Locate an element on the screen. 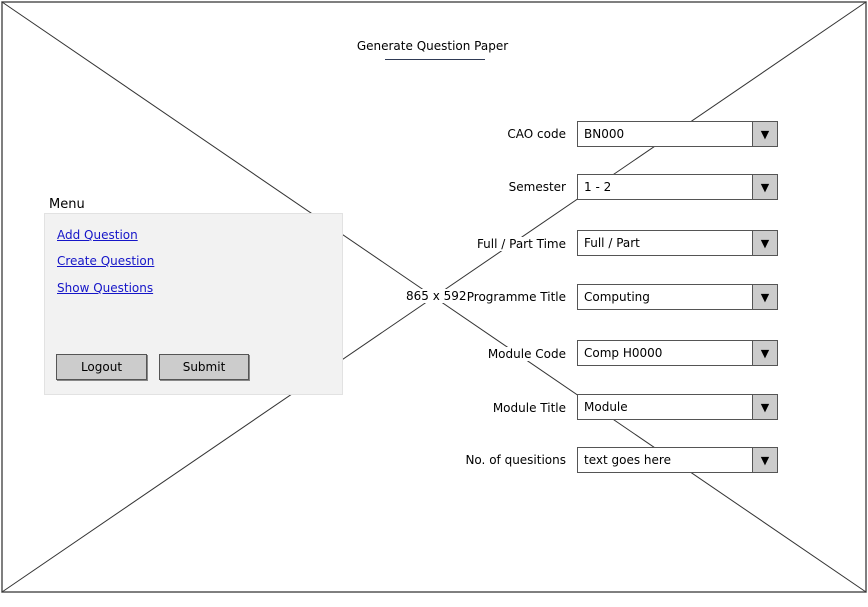 This screenshot has height=607, width=868. module-code-select: Comp H0000 ▼ is located at coordinates (677, 353).